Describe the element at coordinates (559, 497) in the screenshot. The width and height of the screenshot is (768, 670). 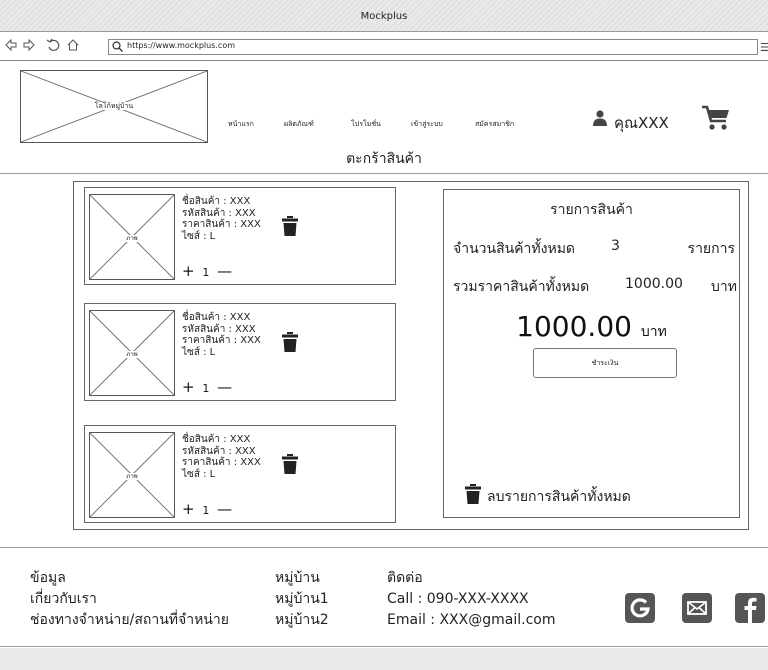
I see `clear-all-label: ลบรายการสินค้าทั้งหมด` at that location.